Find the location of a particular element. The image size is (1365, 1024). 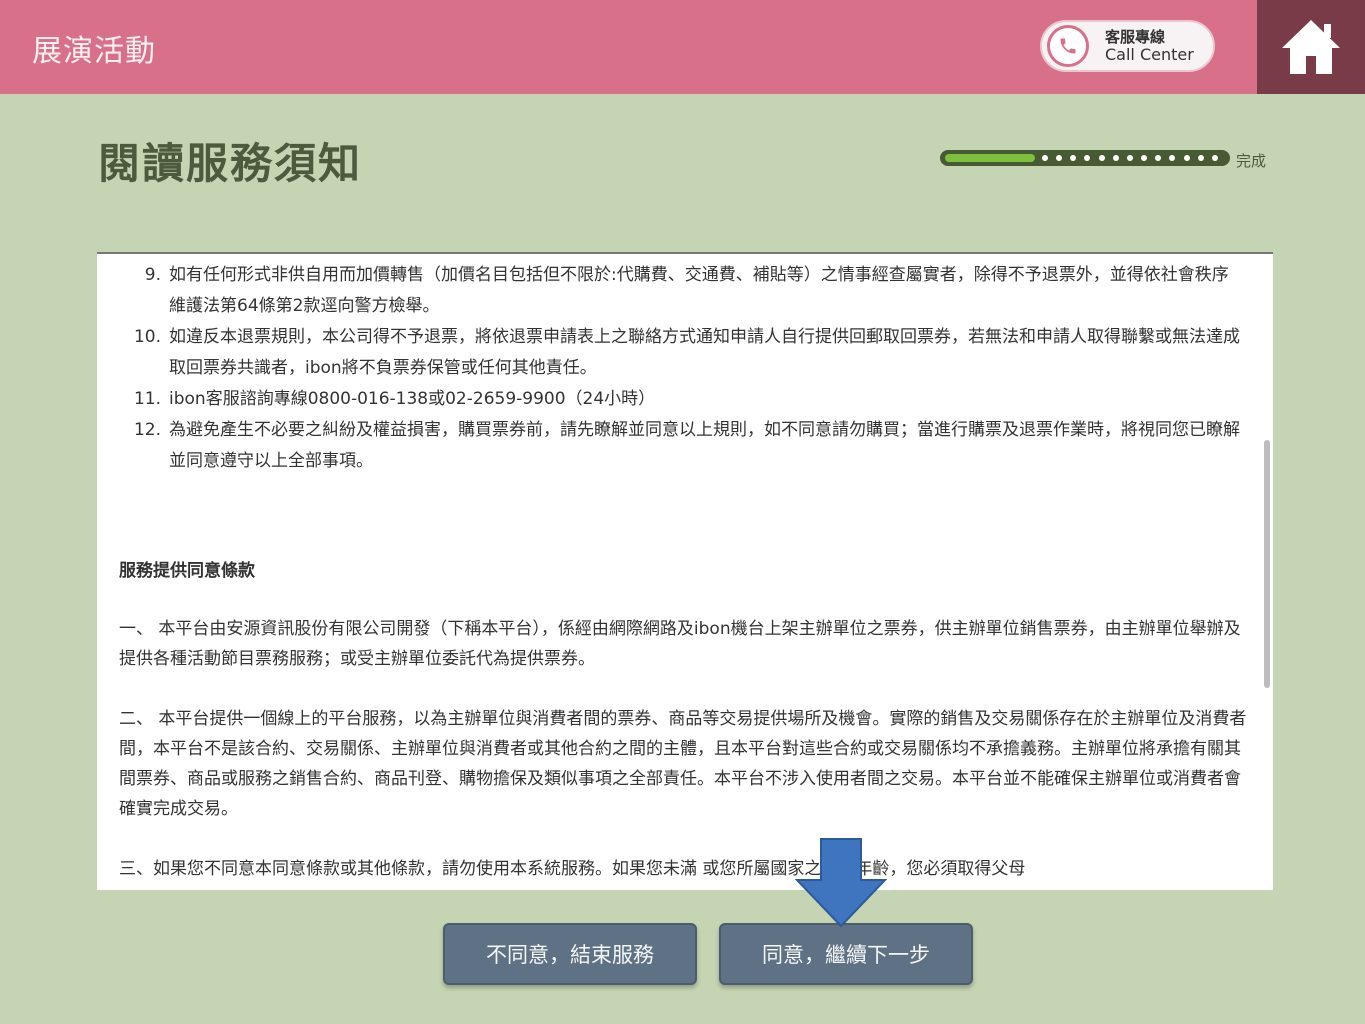

progress-fill is located at coordinates (990, 158).